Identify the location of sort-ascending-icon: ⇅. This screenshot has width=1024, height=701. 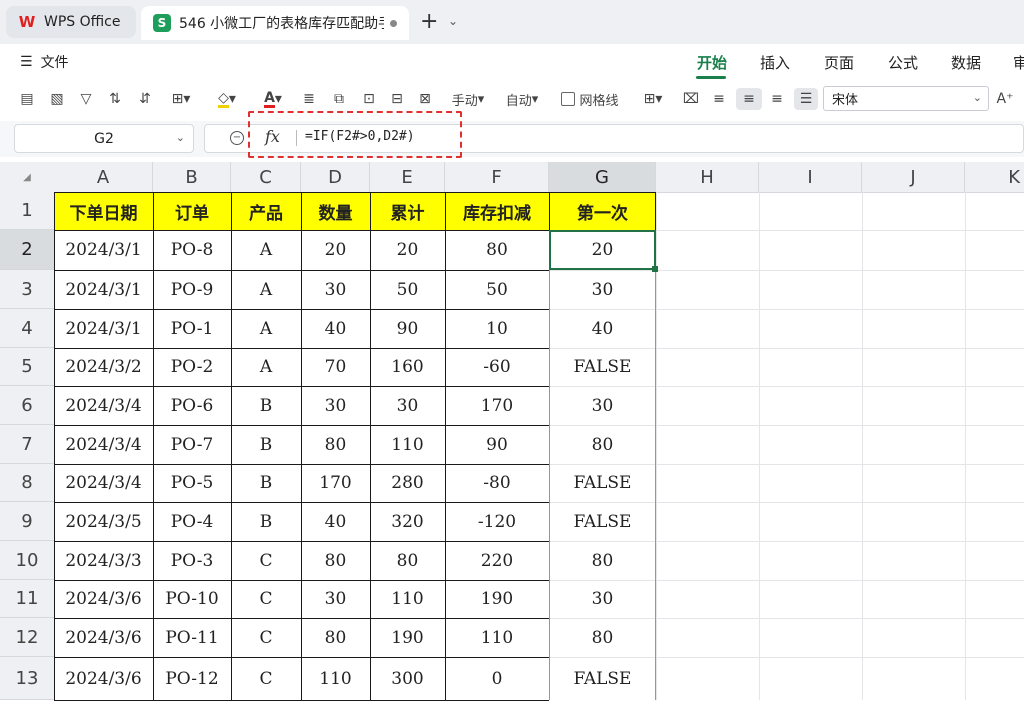
(115, 99).